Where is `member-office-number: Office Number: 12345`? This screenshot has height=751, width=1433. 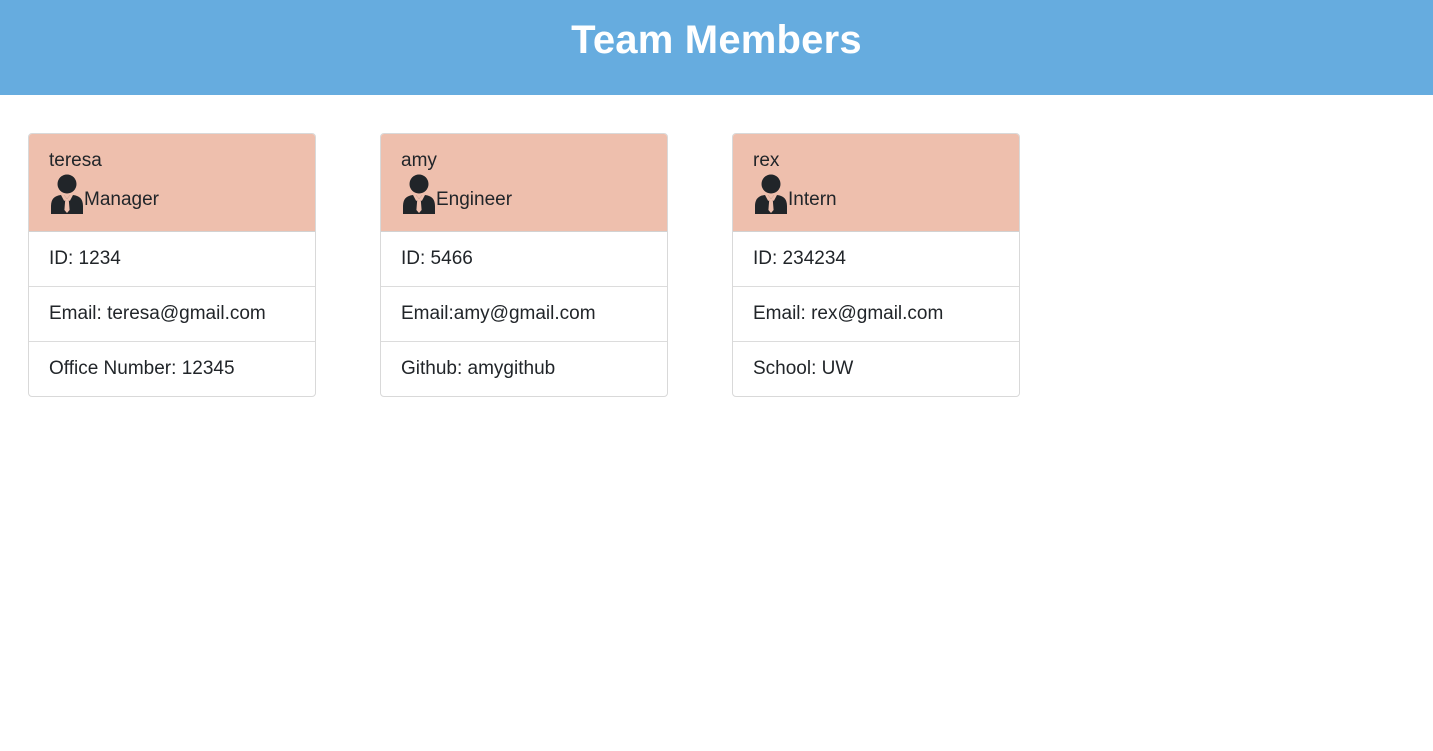 member-office-number: Office Number: 12345 is located at coordinates (142, 368).